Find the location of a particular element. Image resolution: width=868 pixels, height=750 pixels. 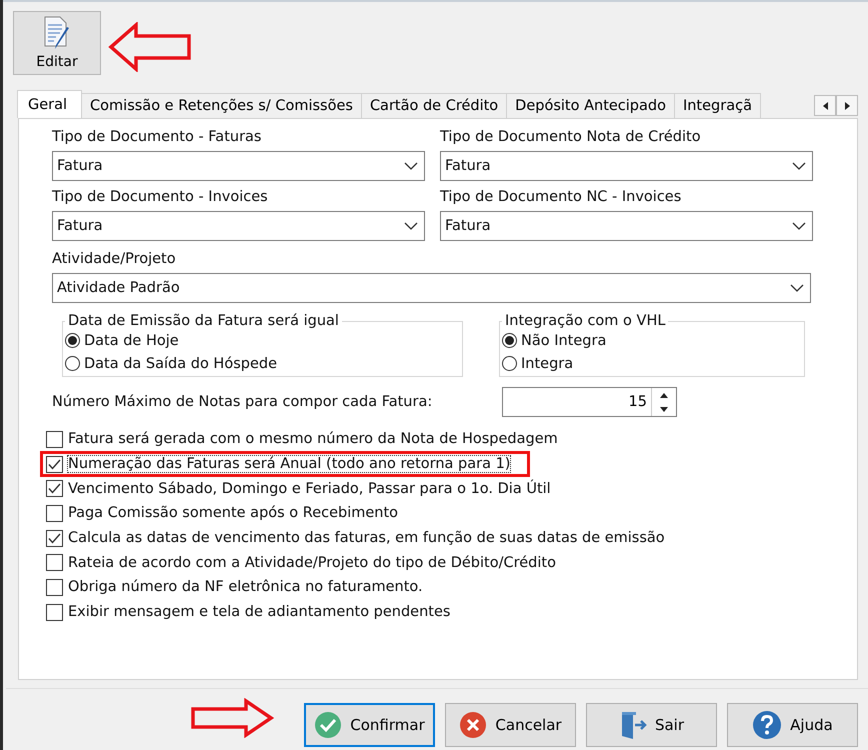

field-label: Tipo de Documento Nota de Crédito is located at coordinates (571, 138).